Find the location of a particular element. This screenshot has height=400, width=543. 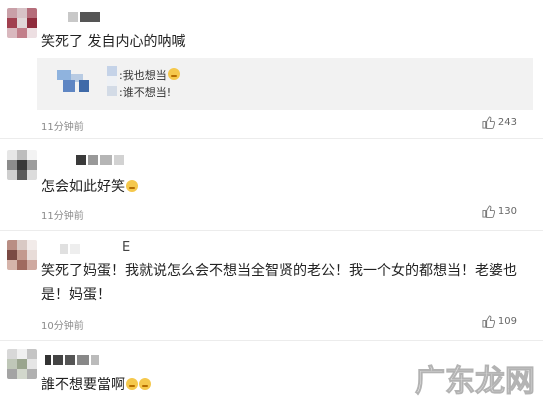

like-button: 243 is located at coordinates (499, 122).